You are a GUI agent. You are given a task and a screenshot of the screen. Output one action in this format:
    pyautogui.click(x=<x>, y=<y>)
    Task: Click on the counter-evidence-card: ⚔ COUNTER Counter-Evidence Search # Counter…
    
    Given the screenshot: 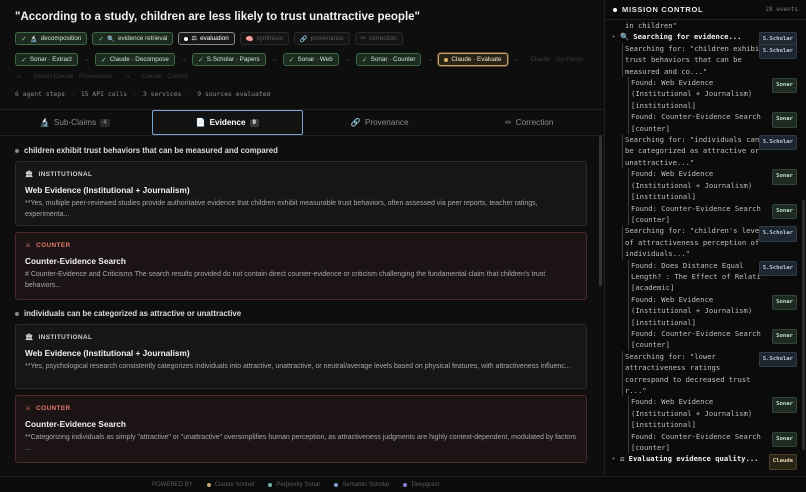 What is the action you would take?
    pyautogui.click(x=301, y=266)
    